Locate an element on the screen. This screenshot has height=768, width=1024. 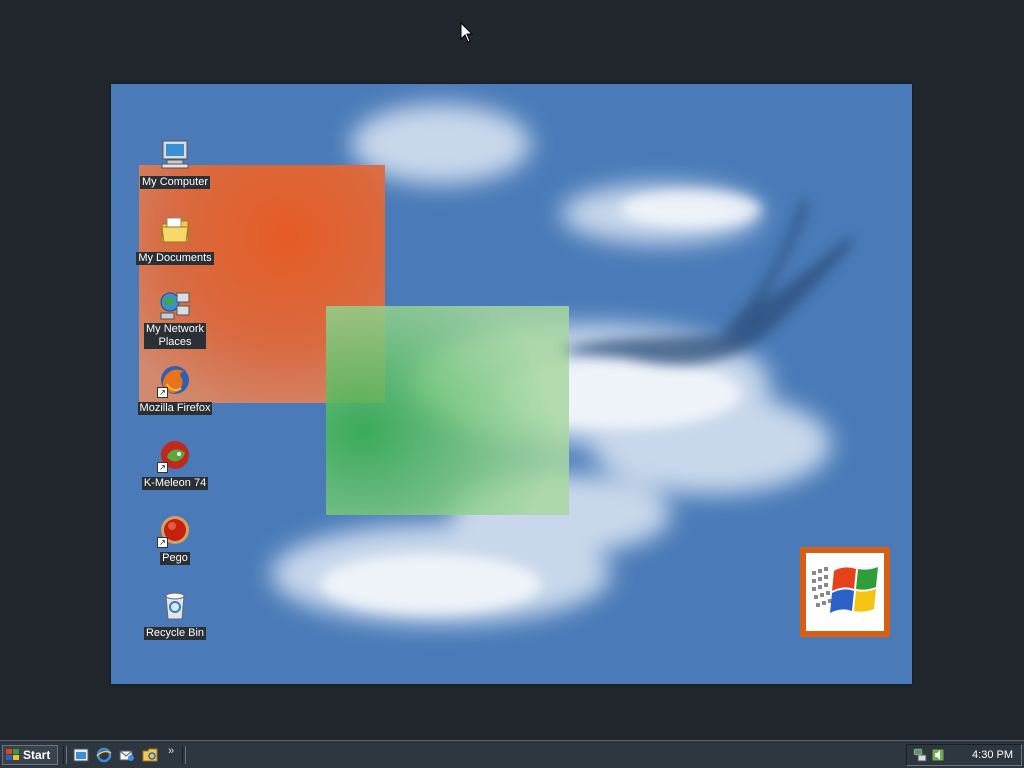
folder-documents-icon is located at coordinates (175, 230).